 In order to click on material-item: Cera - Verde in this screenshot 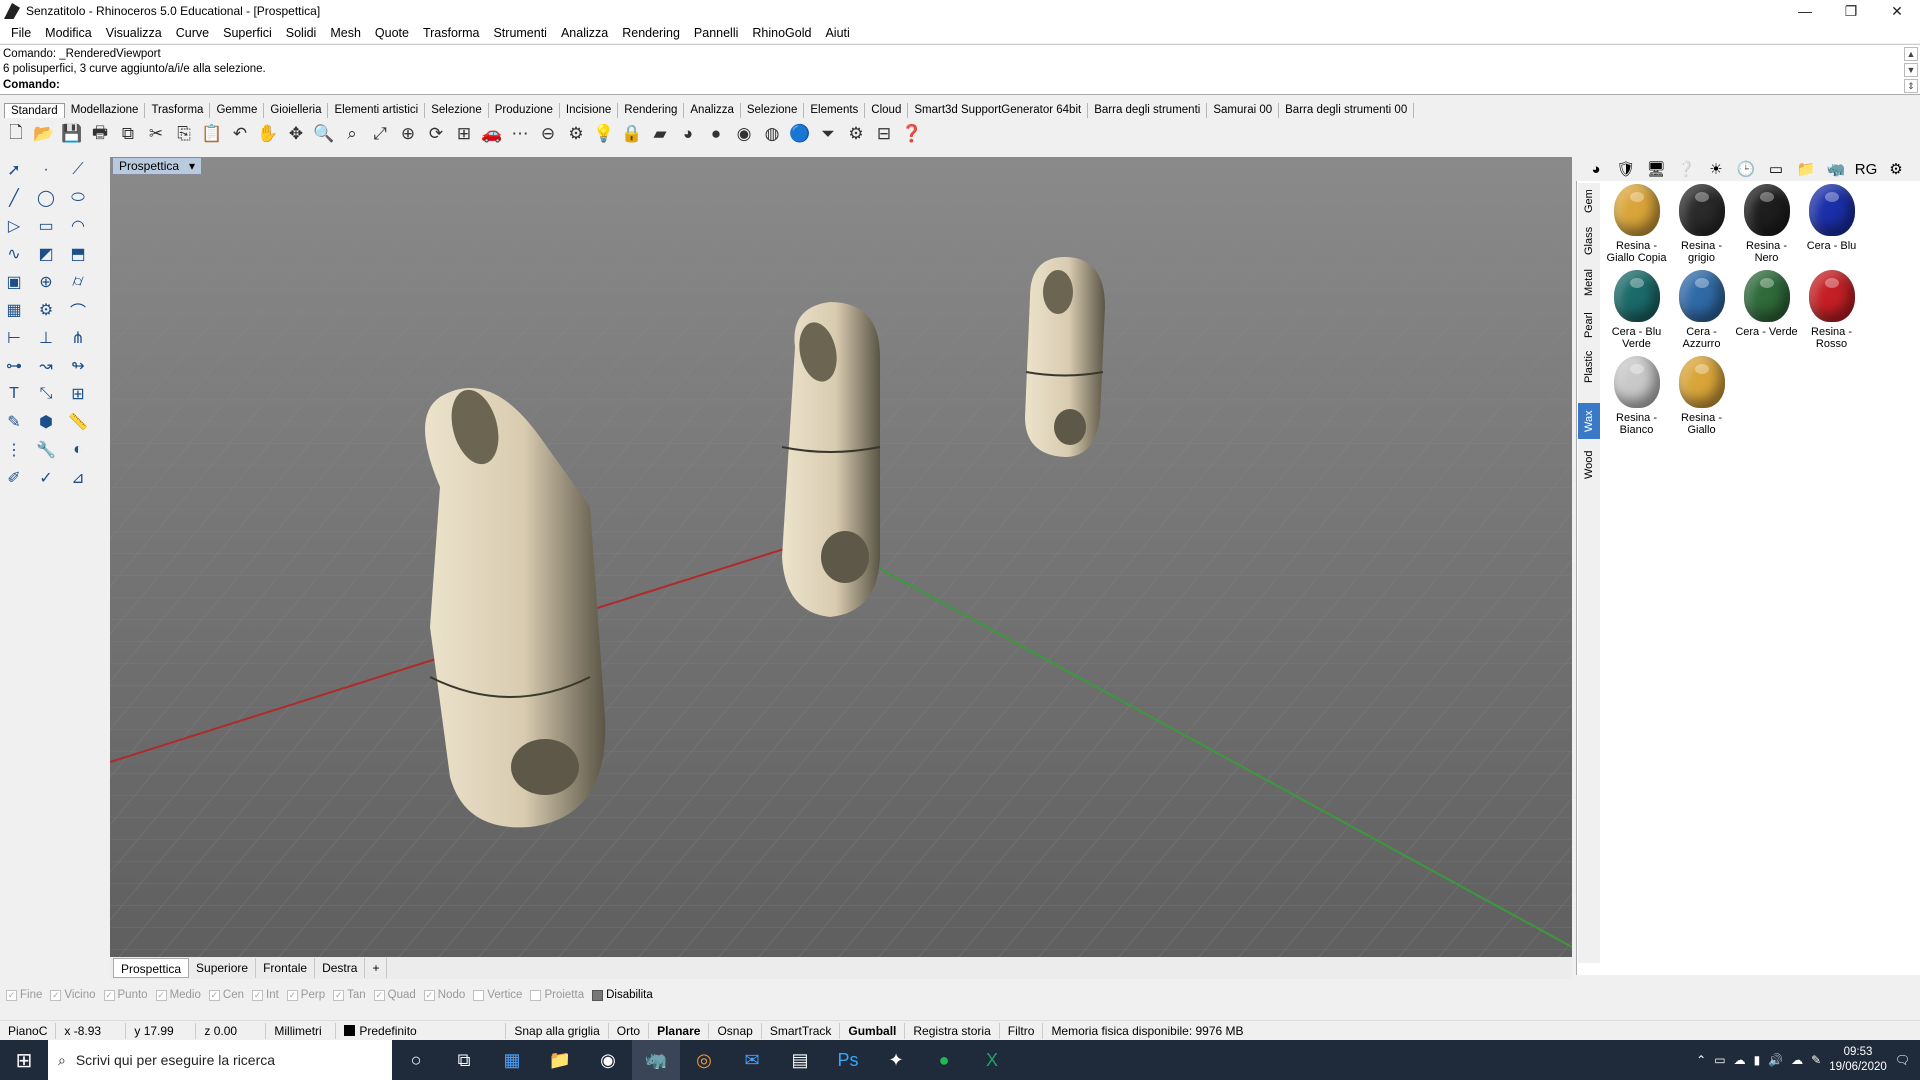, I will do `click(1766, 310)`.